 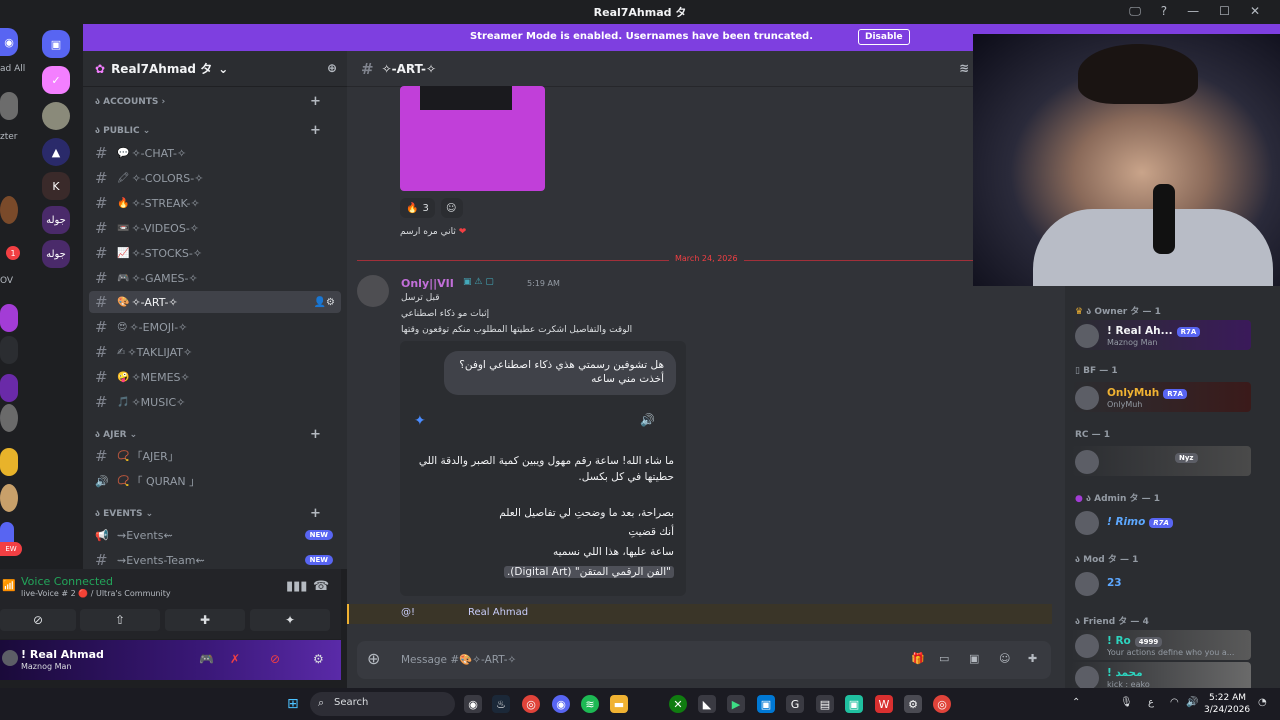 I want to click on category-accounts: ა ACCOUNTS › +, so click(x=208, y=101).